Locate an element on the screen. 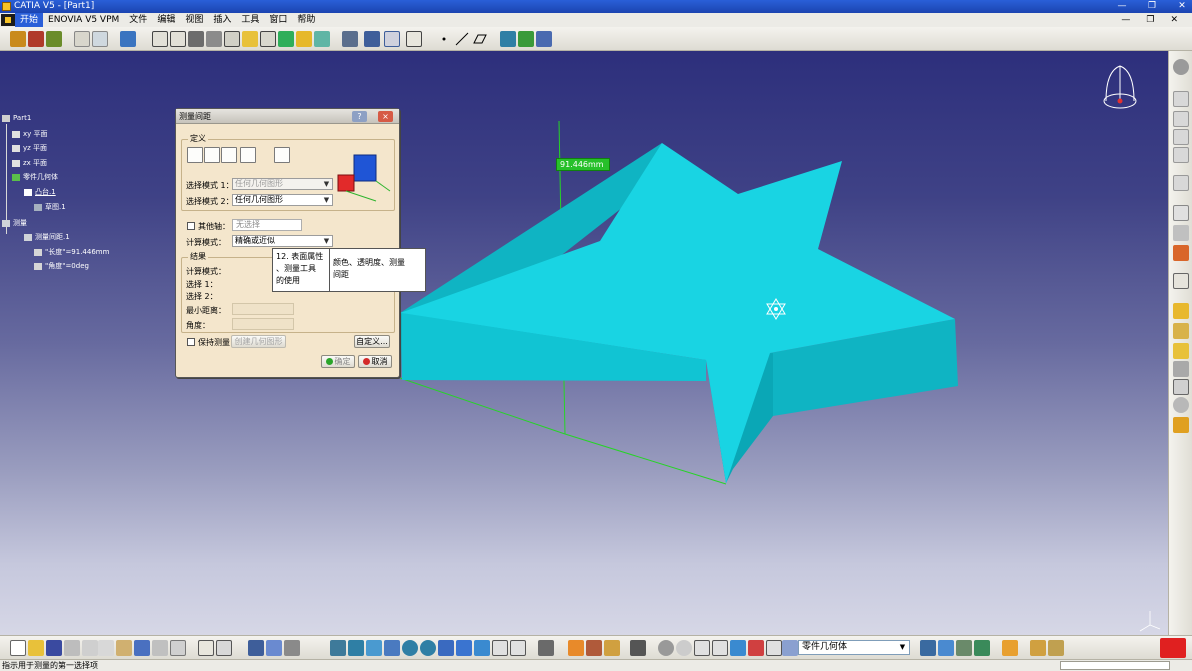  print-icon is located at coordinates (72, 648).